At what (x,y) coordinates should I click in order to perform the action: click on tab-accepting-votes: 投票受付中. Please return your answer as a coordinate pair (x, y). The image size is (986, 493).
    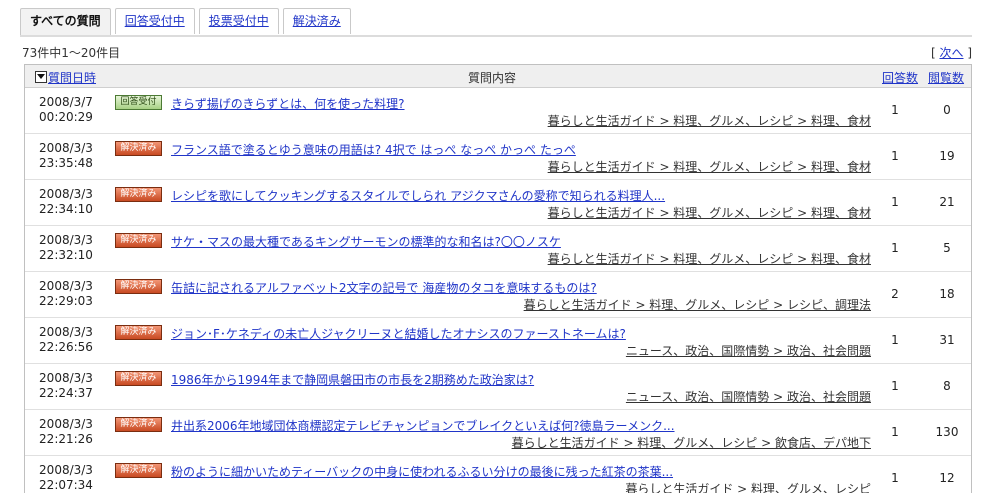
    Looking at the image, I should click on (238, 21).